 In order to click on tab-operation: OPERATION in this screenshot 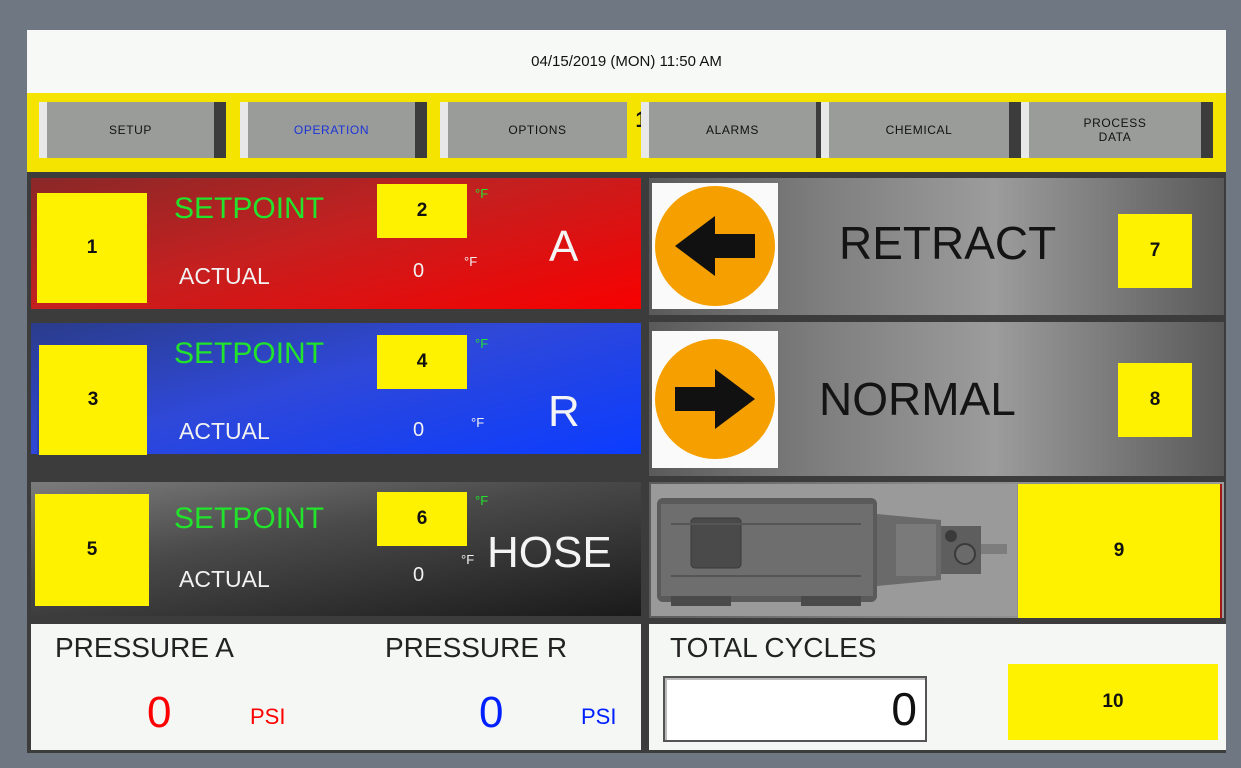, I will do `click(333, 130)`.